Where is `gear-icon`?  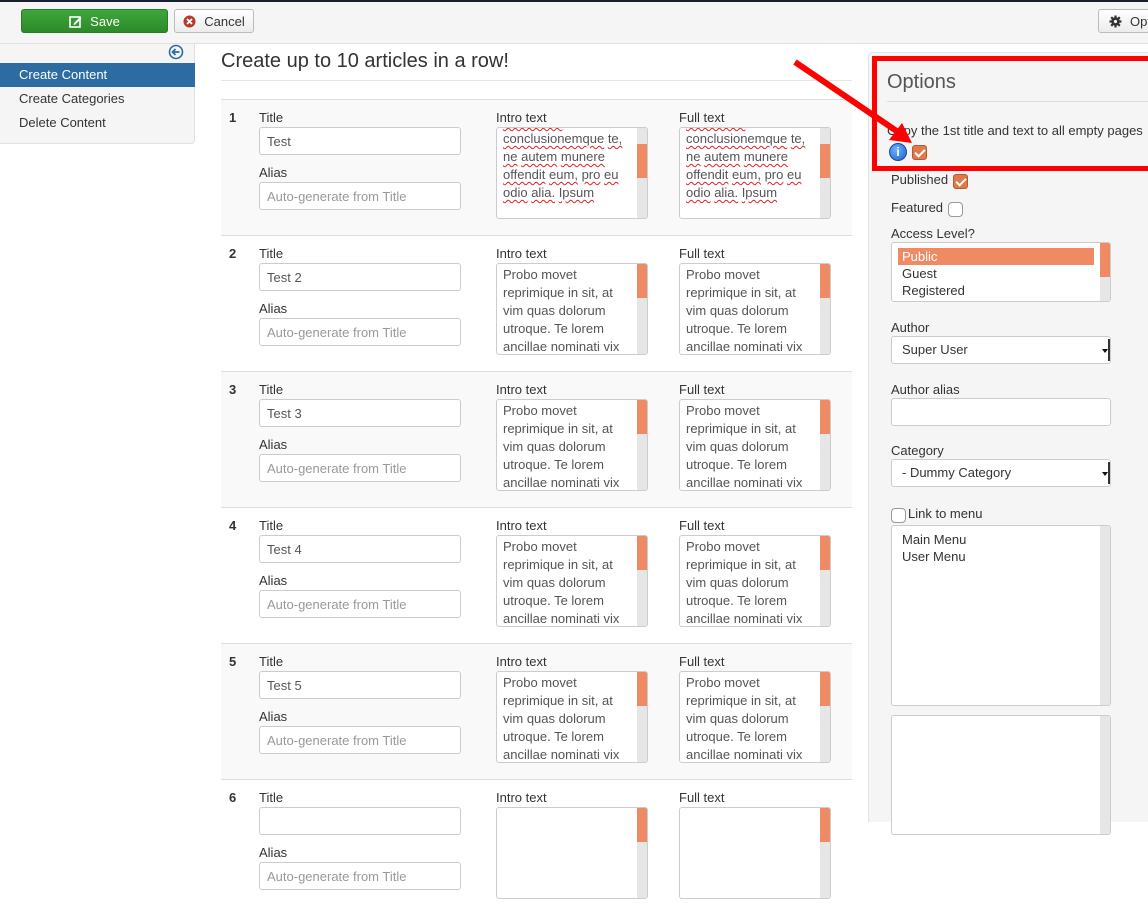 gear-icon is located at coordinates (1115, 21).